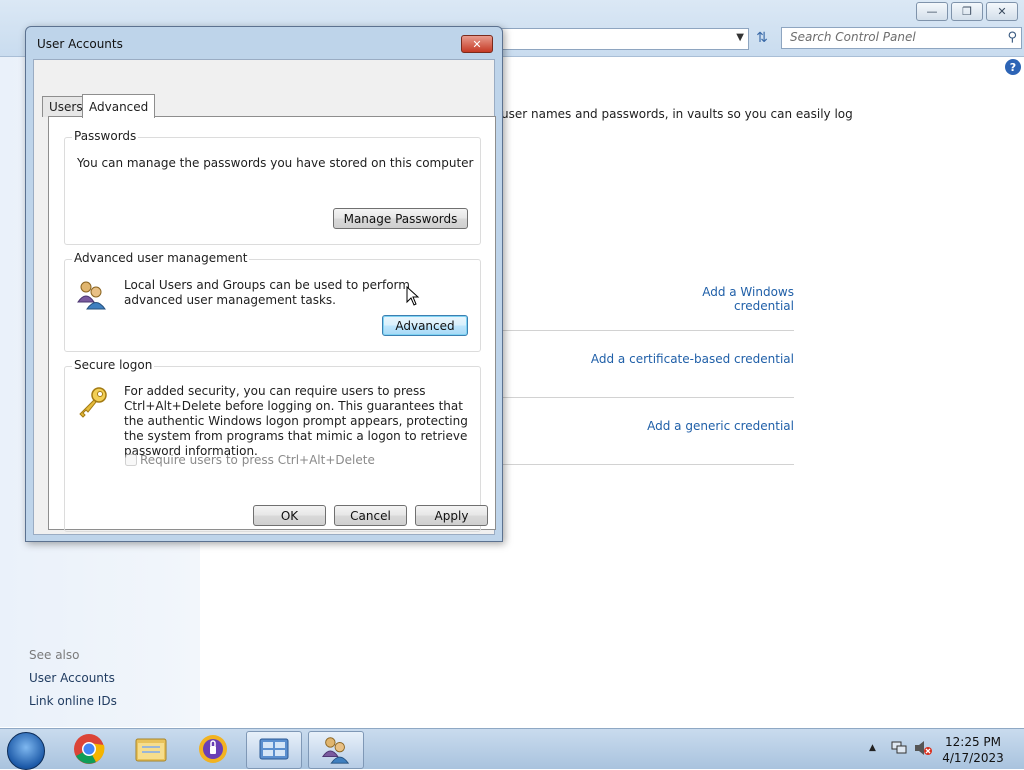 The width and height of the screenshot is (1024, 770). I want to click on taskbar-user-accounts, so click(336, 750).